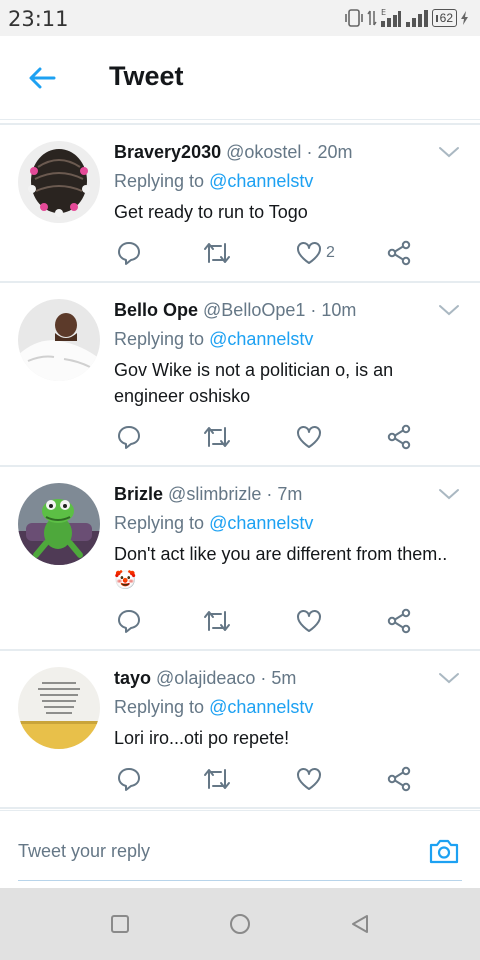  What do you see at coordinates (330, 252) in the screenshot?
I see `like-count: 2` at bounding box center [330, 252].